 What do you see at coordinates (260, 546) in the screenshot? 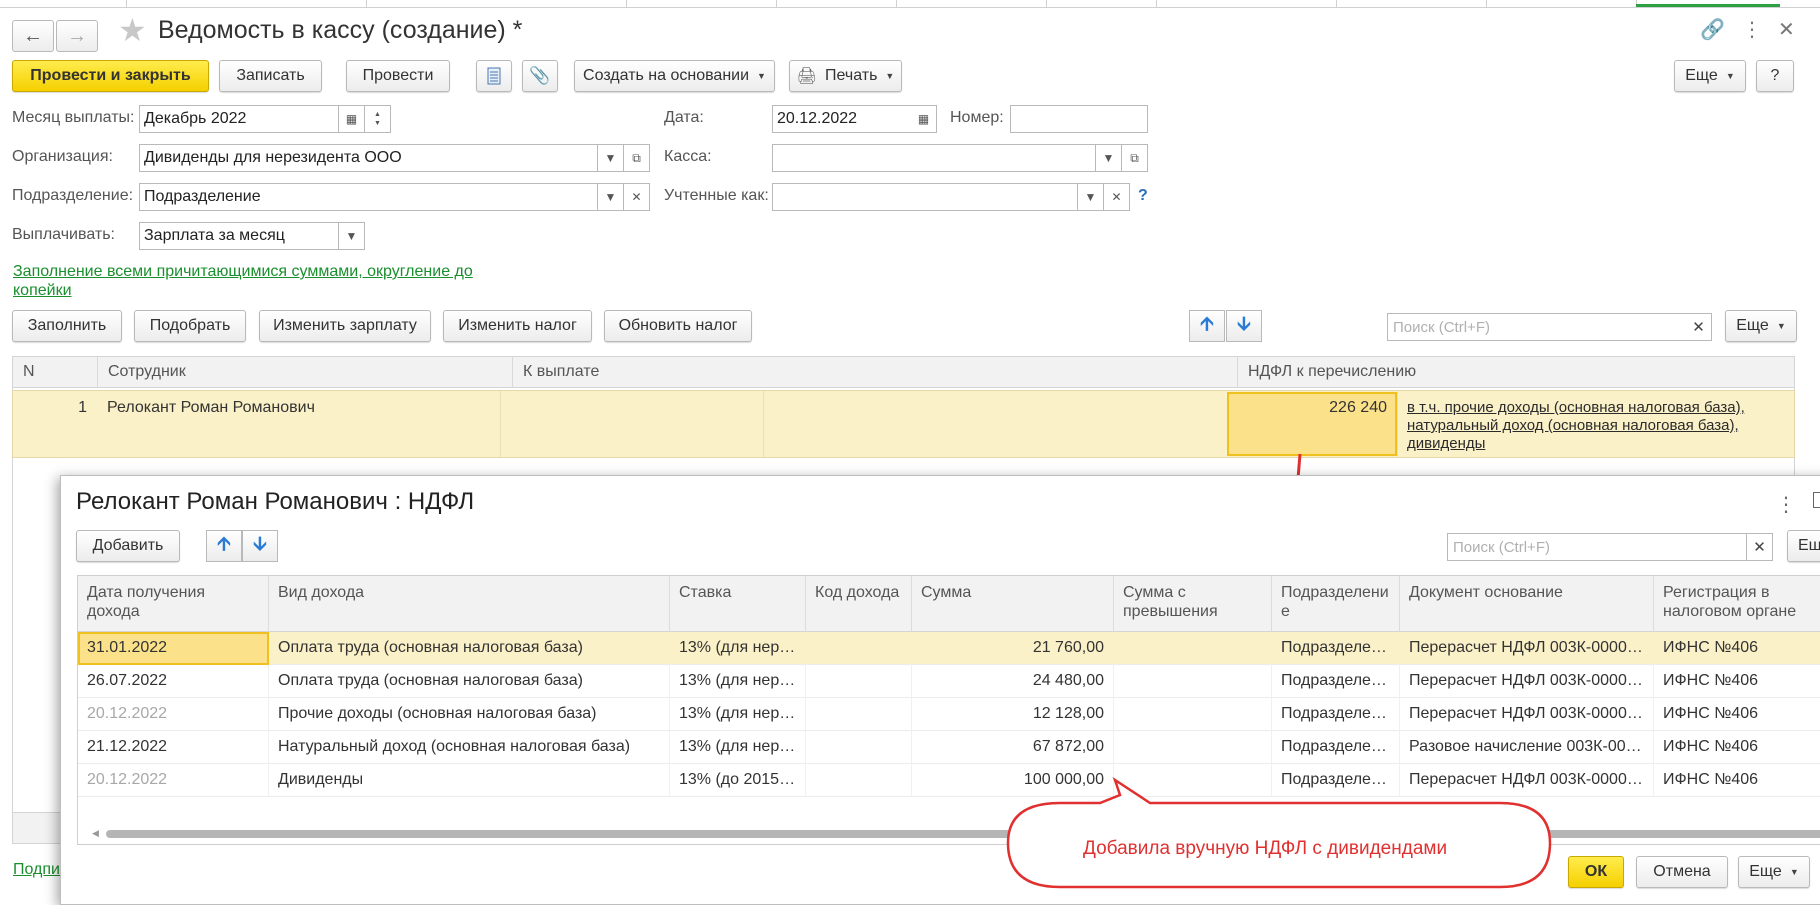
I see `dialog-move-down-button: 🡫` at bounding box center [260, 546].